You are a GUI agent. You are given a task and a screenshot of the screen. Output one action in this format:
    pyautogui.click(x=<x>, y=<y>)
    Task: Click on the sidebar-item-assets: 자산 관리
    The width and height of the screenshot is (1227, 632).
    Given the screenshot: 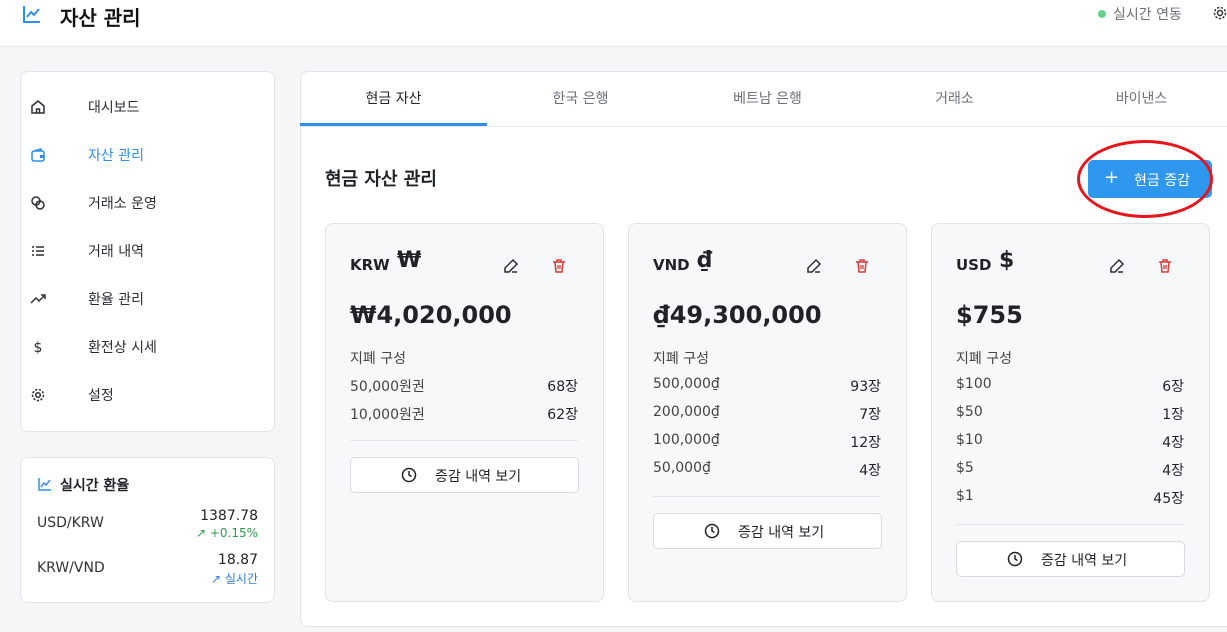 What is the action you would take?
    pyautogui.click(x=145, y=155)
    